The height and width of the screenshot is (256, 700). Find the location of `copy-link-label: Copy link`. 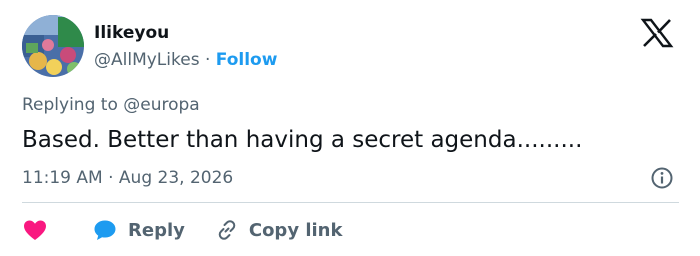

copy-link-label: Copy link is located at coordinates (295, 230).